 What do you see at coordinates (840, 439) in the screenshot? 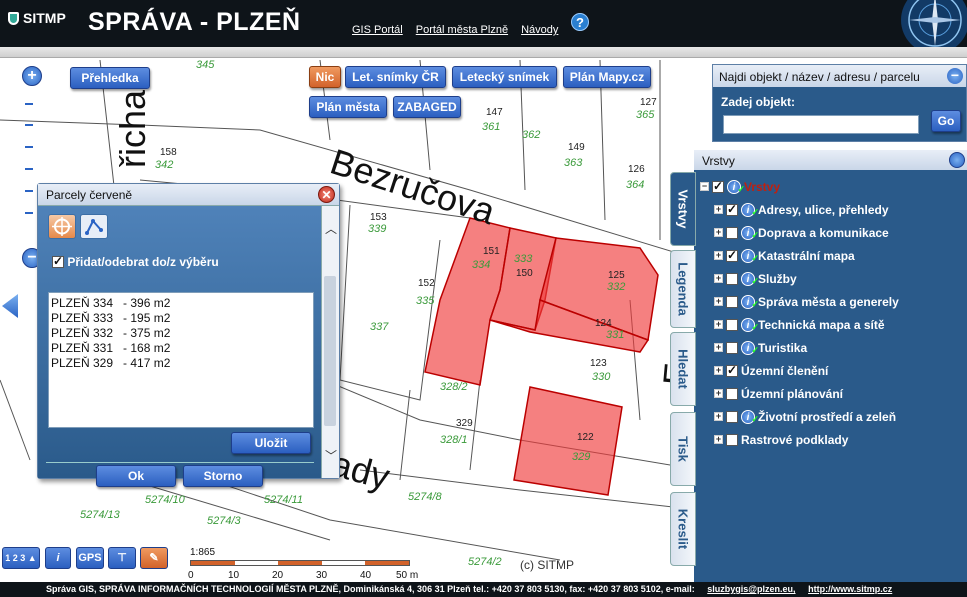
I see `layer-row-raster: + Rastrové podklady` at bounding box center [840, 439].